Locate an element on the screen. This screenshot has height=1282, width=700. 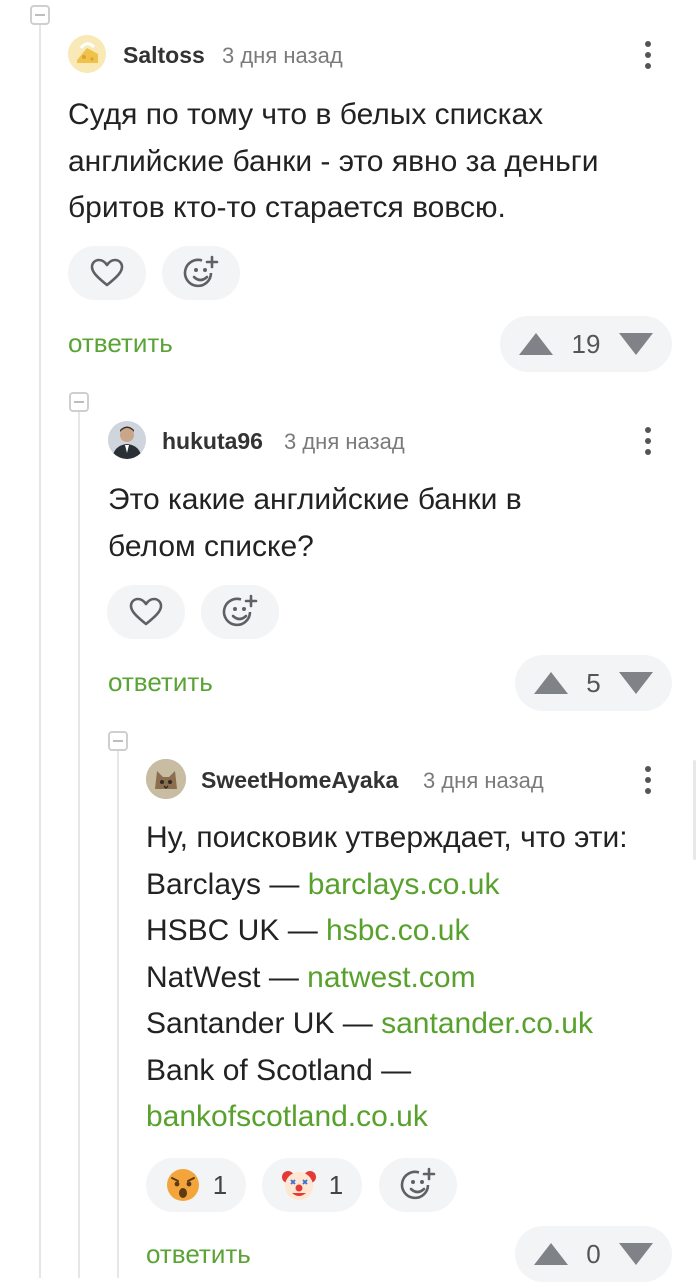
bank-link: barclays.co.uk is located at coordinates (404, 884).